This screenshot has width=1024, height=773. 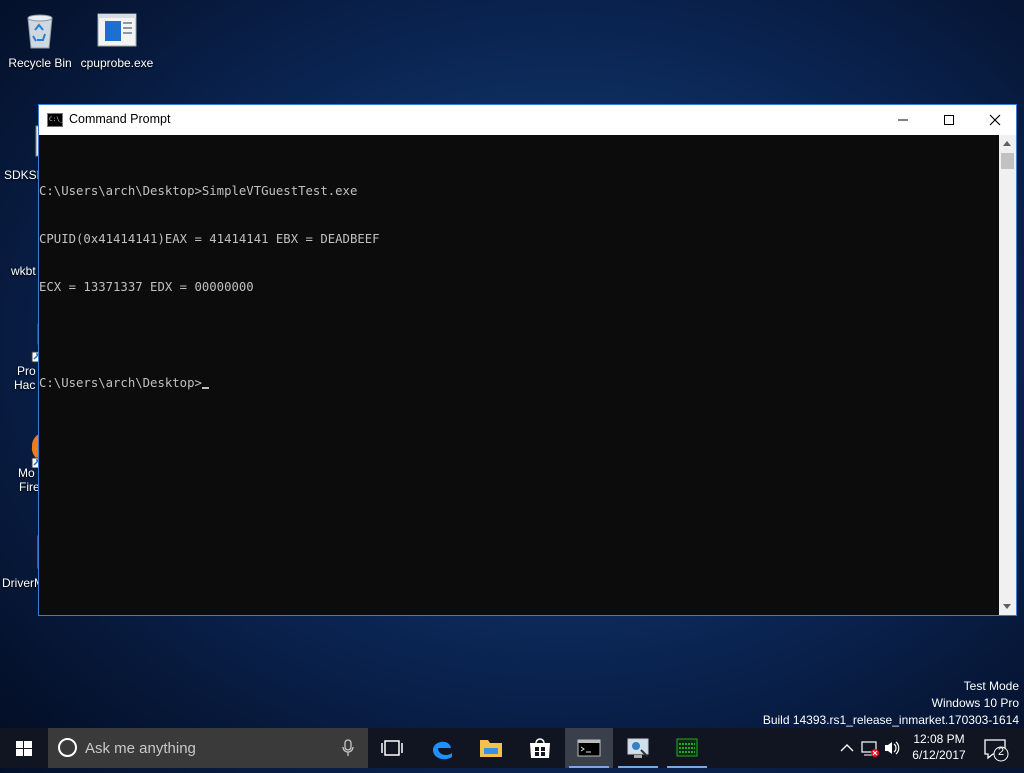 What do you see at coordinates (117, 30) in the screenshot?
I see `application-window-icon` at bounding box center [117, 30].